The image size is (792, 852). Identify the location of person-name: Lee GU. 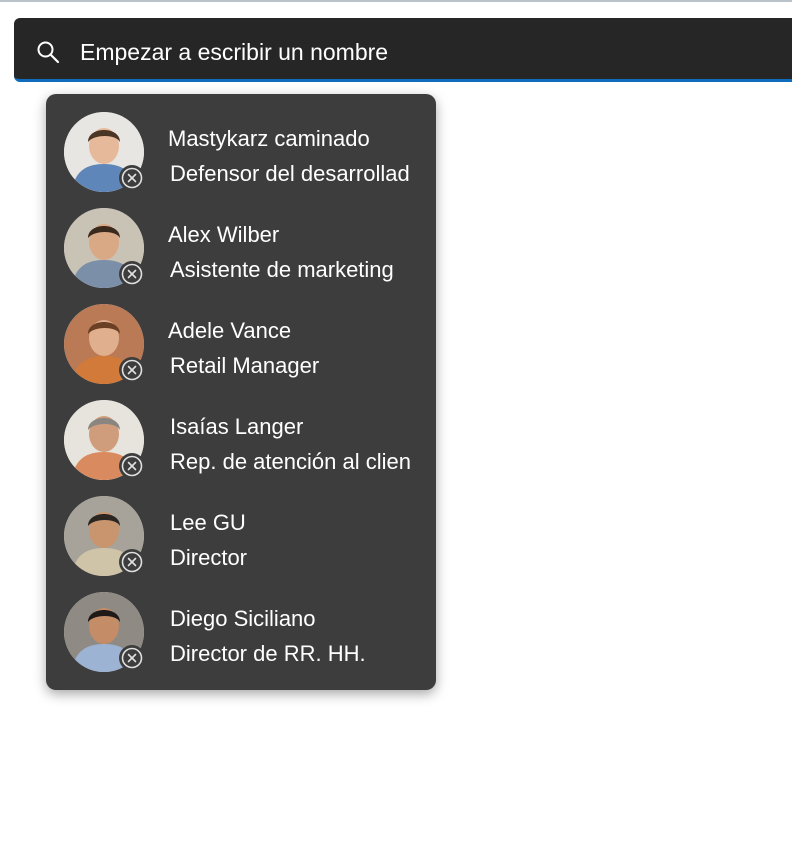
(208, 522).